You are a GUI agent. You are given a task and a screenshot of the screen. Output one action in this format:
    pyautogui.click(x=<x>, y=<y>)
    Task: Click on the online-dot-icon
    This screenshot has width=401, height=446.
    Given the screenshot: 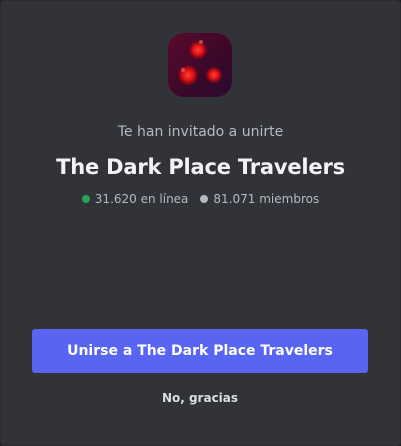 What is the action you would take?
    pyautogui.click(x=85, y=199)
    